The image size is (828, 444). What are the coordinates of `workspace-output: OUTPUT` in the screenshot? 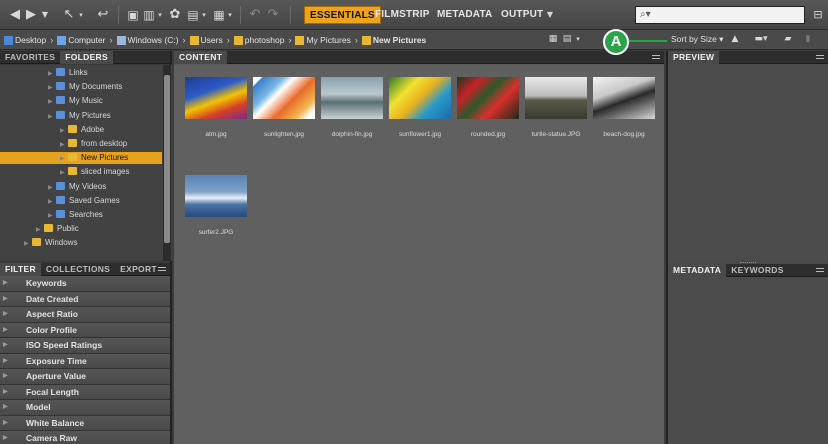 It's located at (522, 15).